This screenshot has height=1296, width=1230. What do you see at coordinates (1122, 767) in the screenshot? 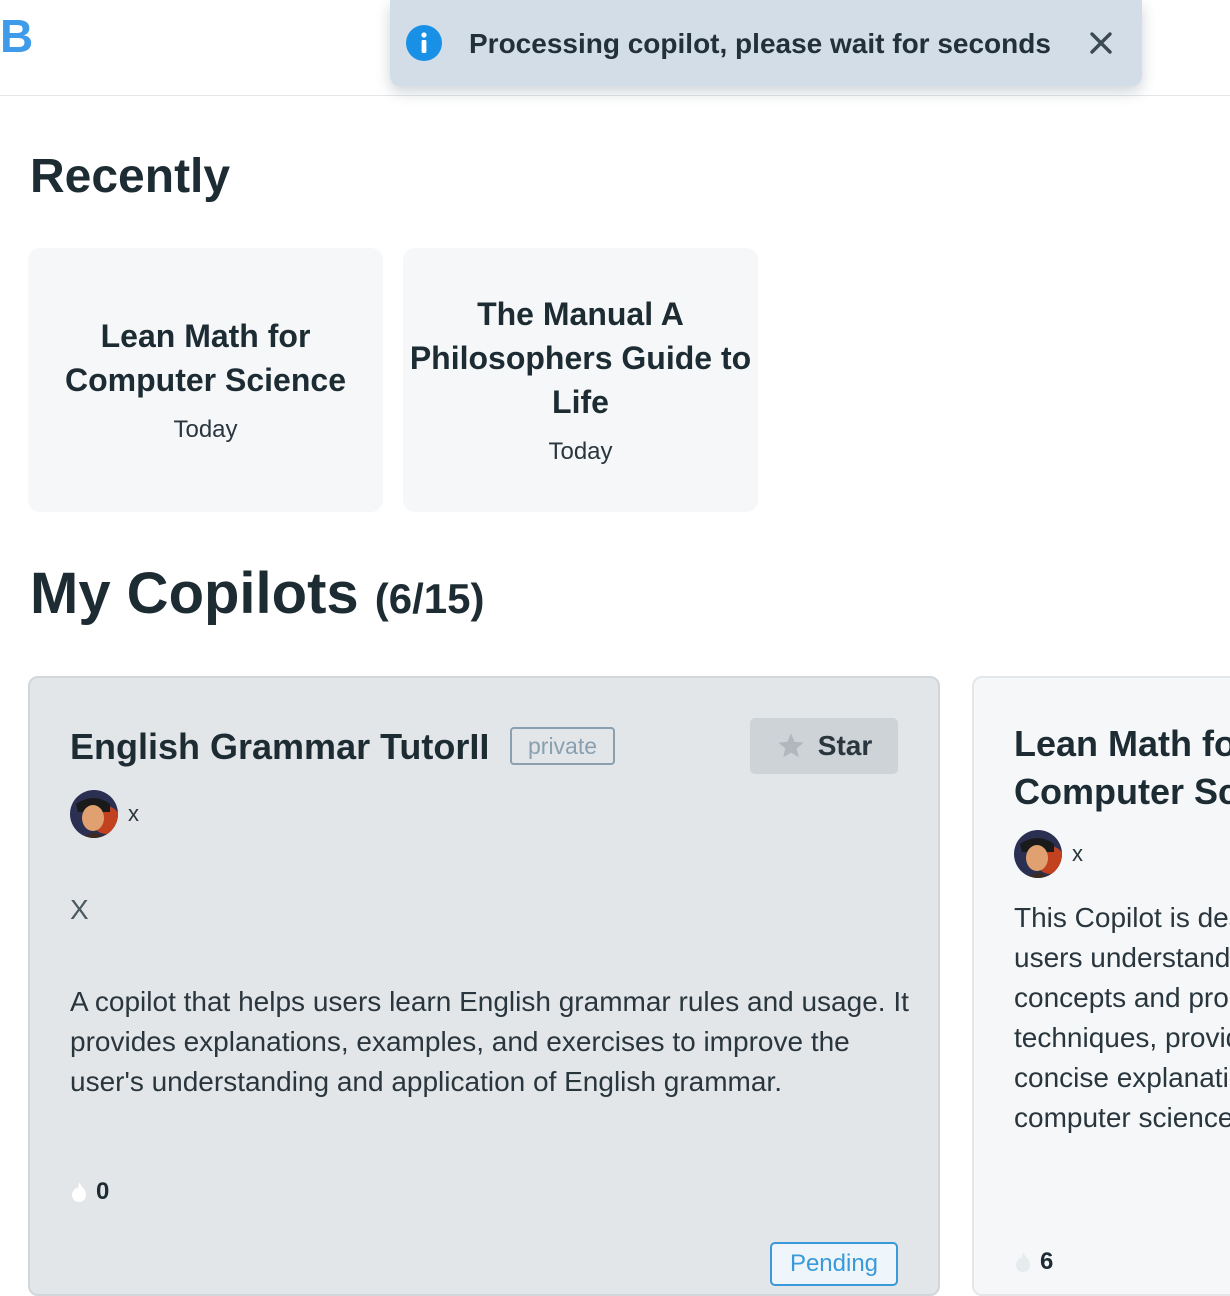
I see `copilot-title: Lean Math for Computer Science` at bounding box center [1122, 767].